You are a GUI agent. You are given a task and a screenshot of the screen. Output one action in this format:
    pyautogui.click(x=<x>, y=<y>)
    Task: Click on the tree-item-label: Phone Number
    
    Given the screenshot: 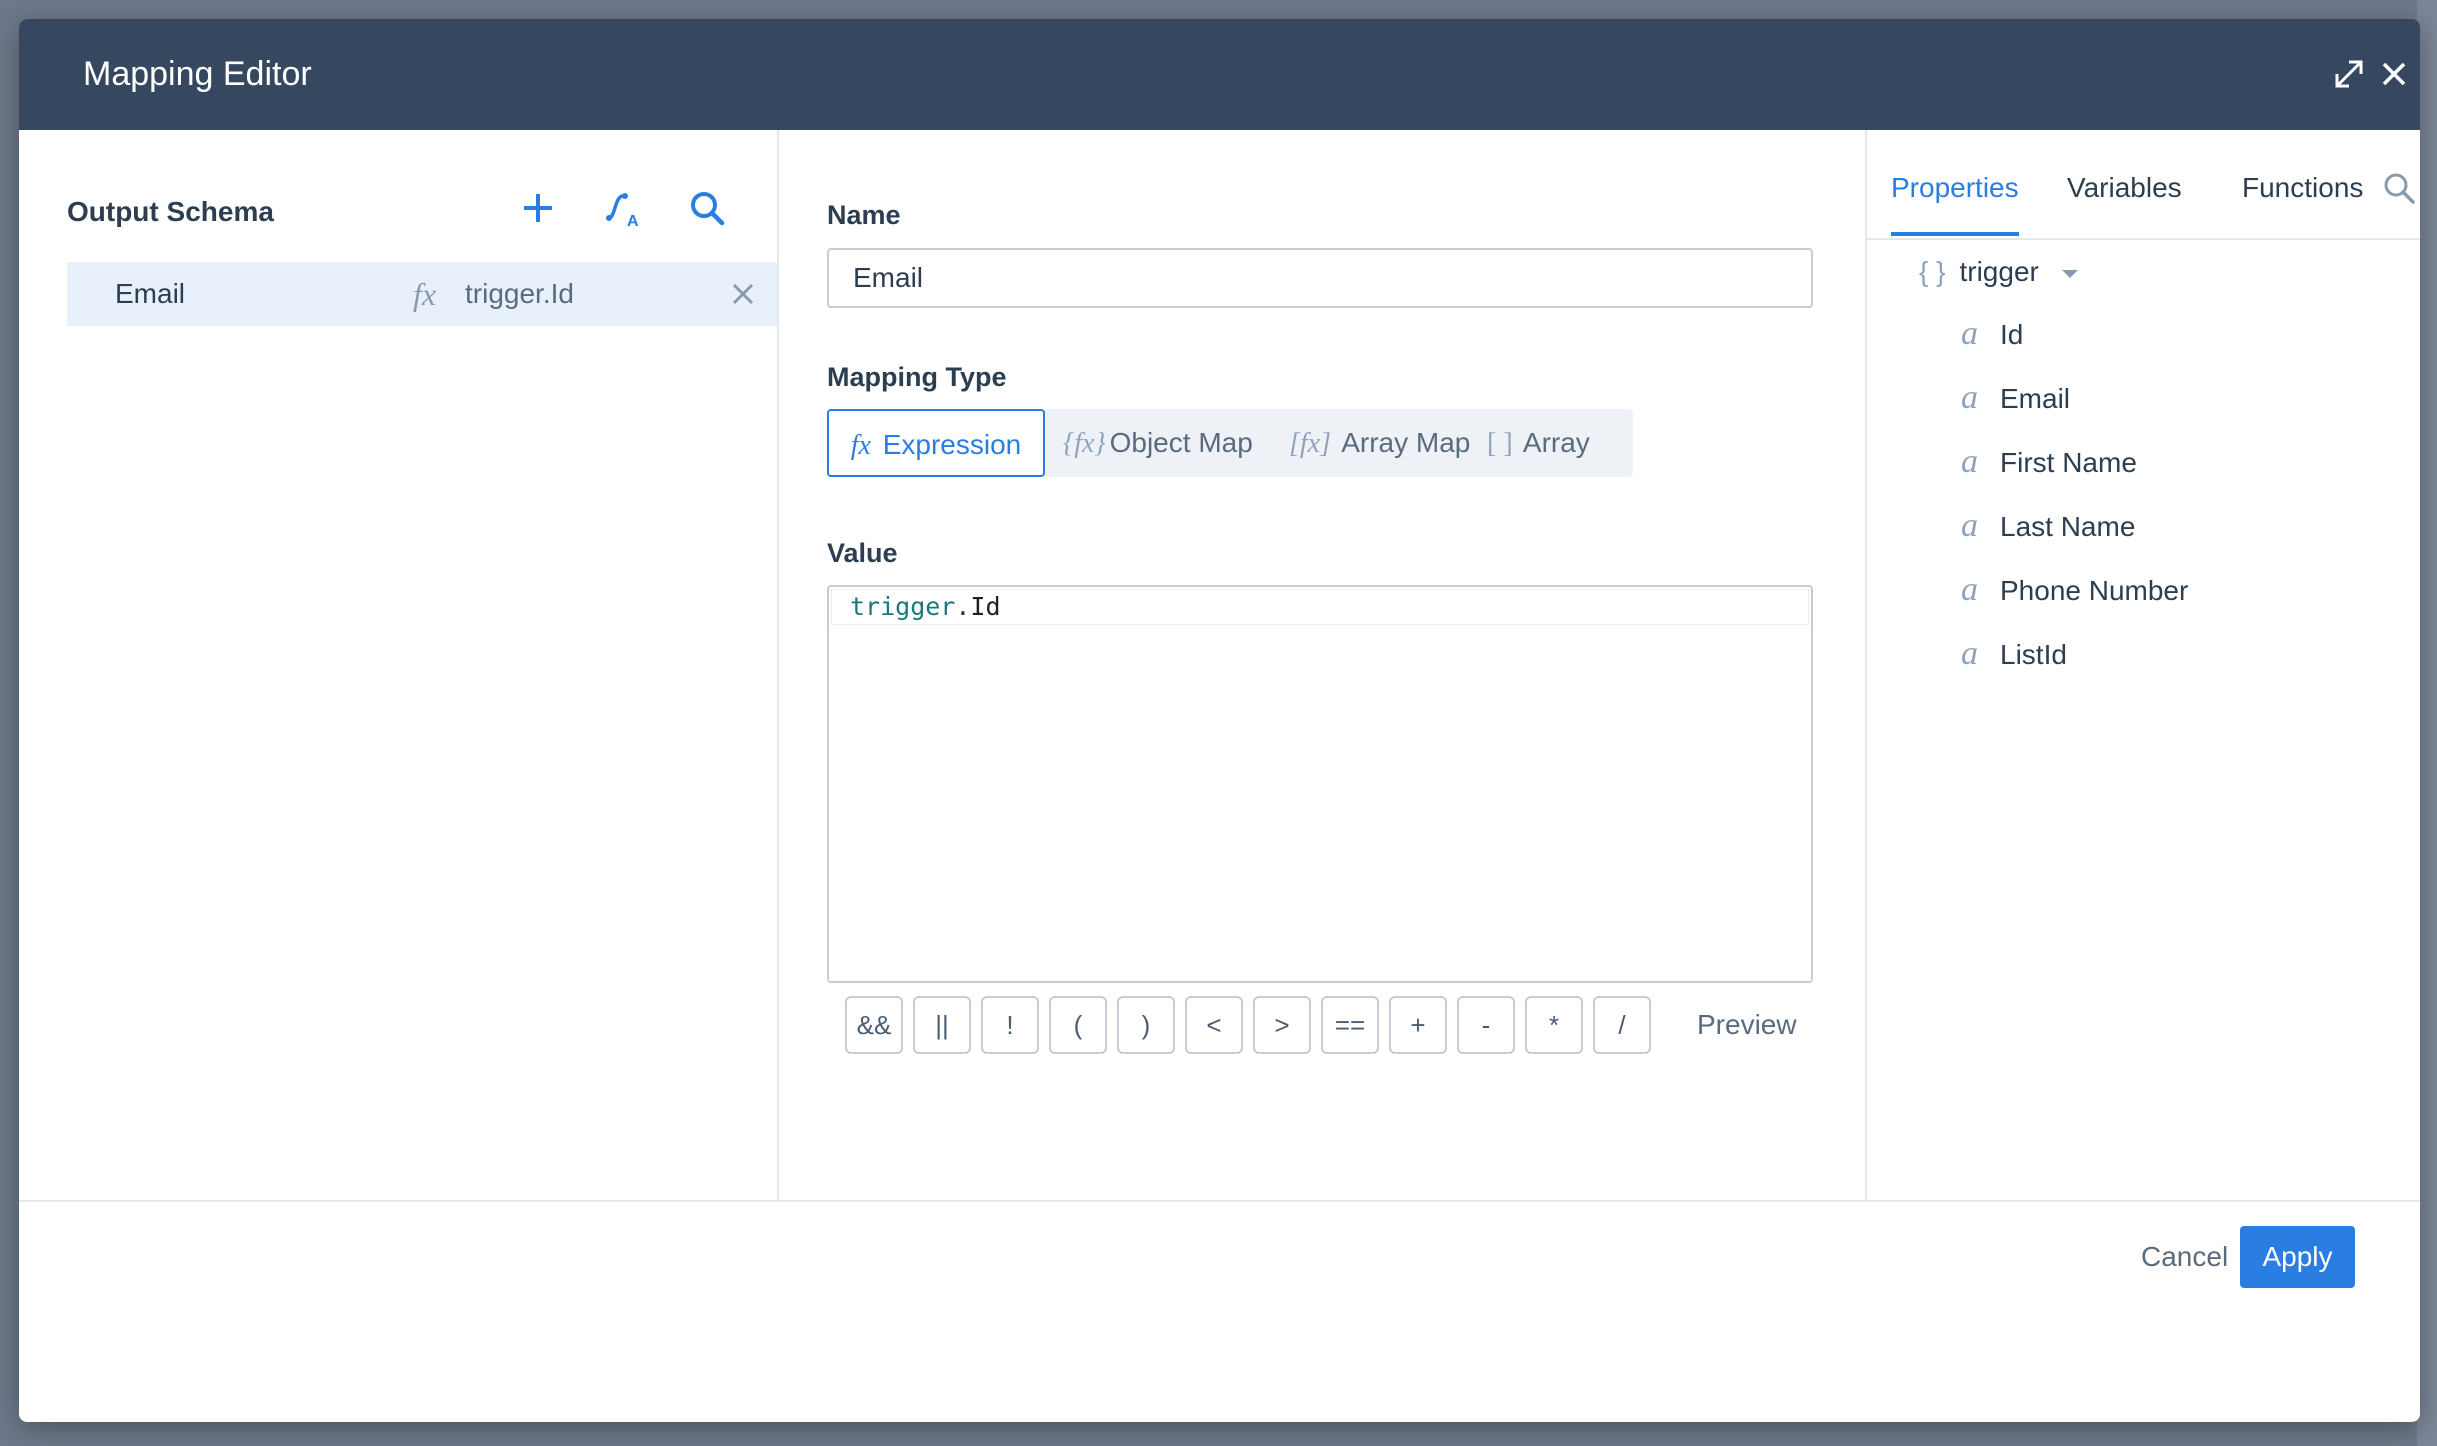 What is the action you would take?
    pyautogui.click(x=2094, y=590)
    